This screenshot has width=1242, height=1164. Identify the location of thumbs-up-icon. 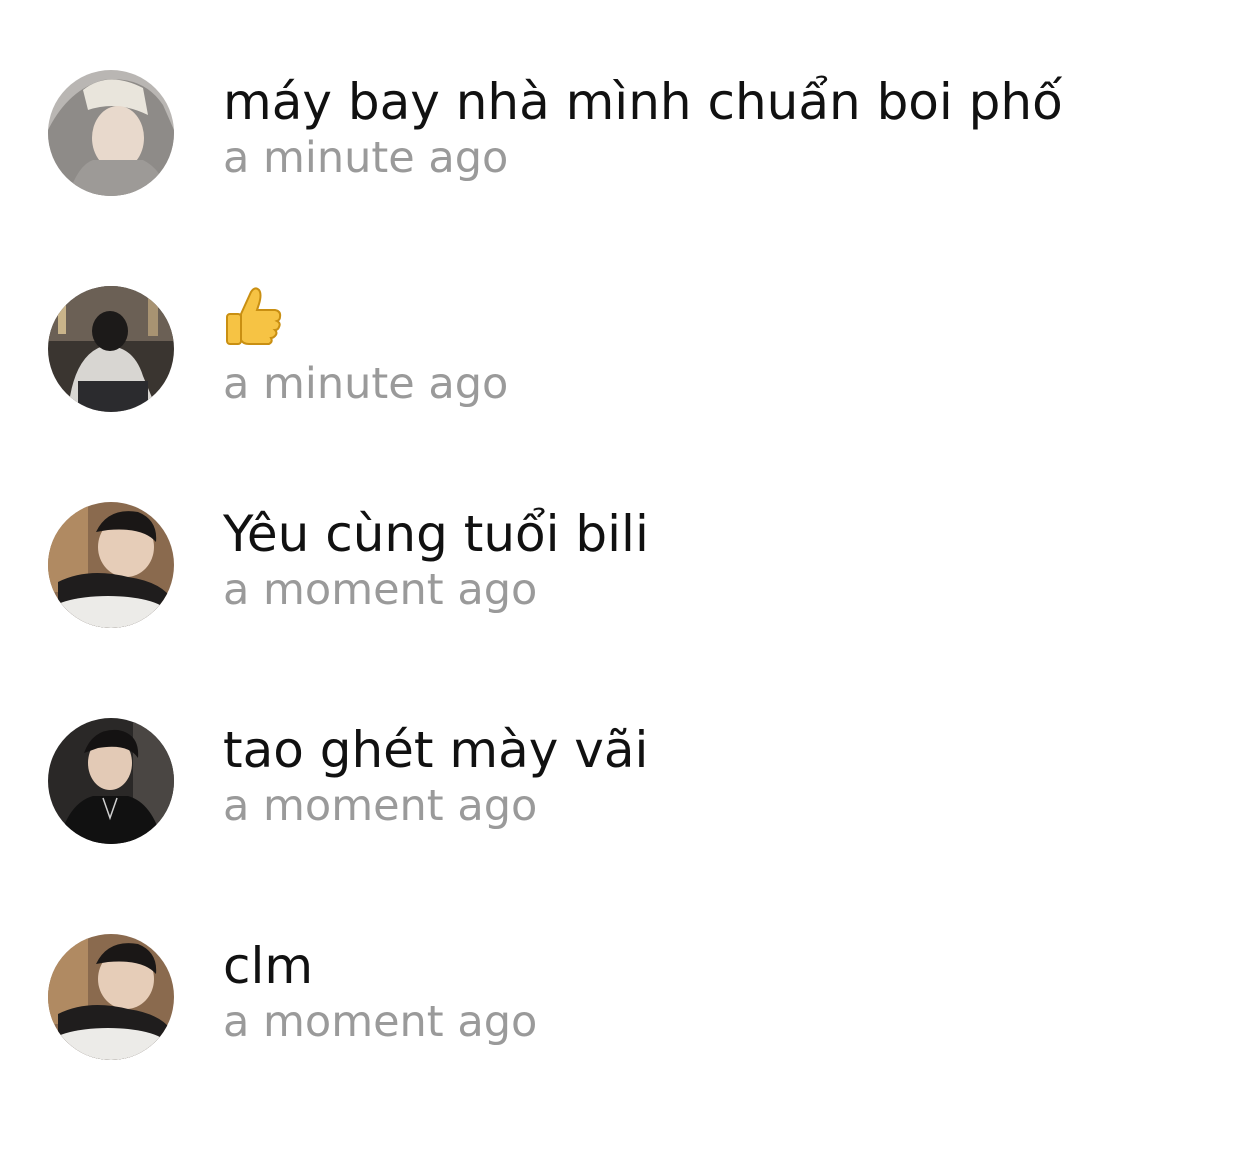
(254, 316).